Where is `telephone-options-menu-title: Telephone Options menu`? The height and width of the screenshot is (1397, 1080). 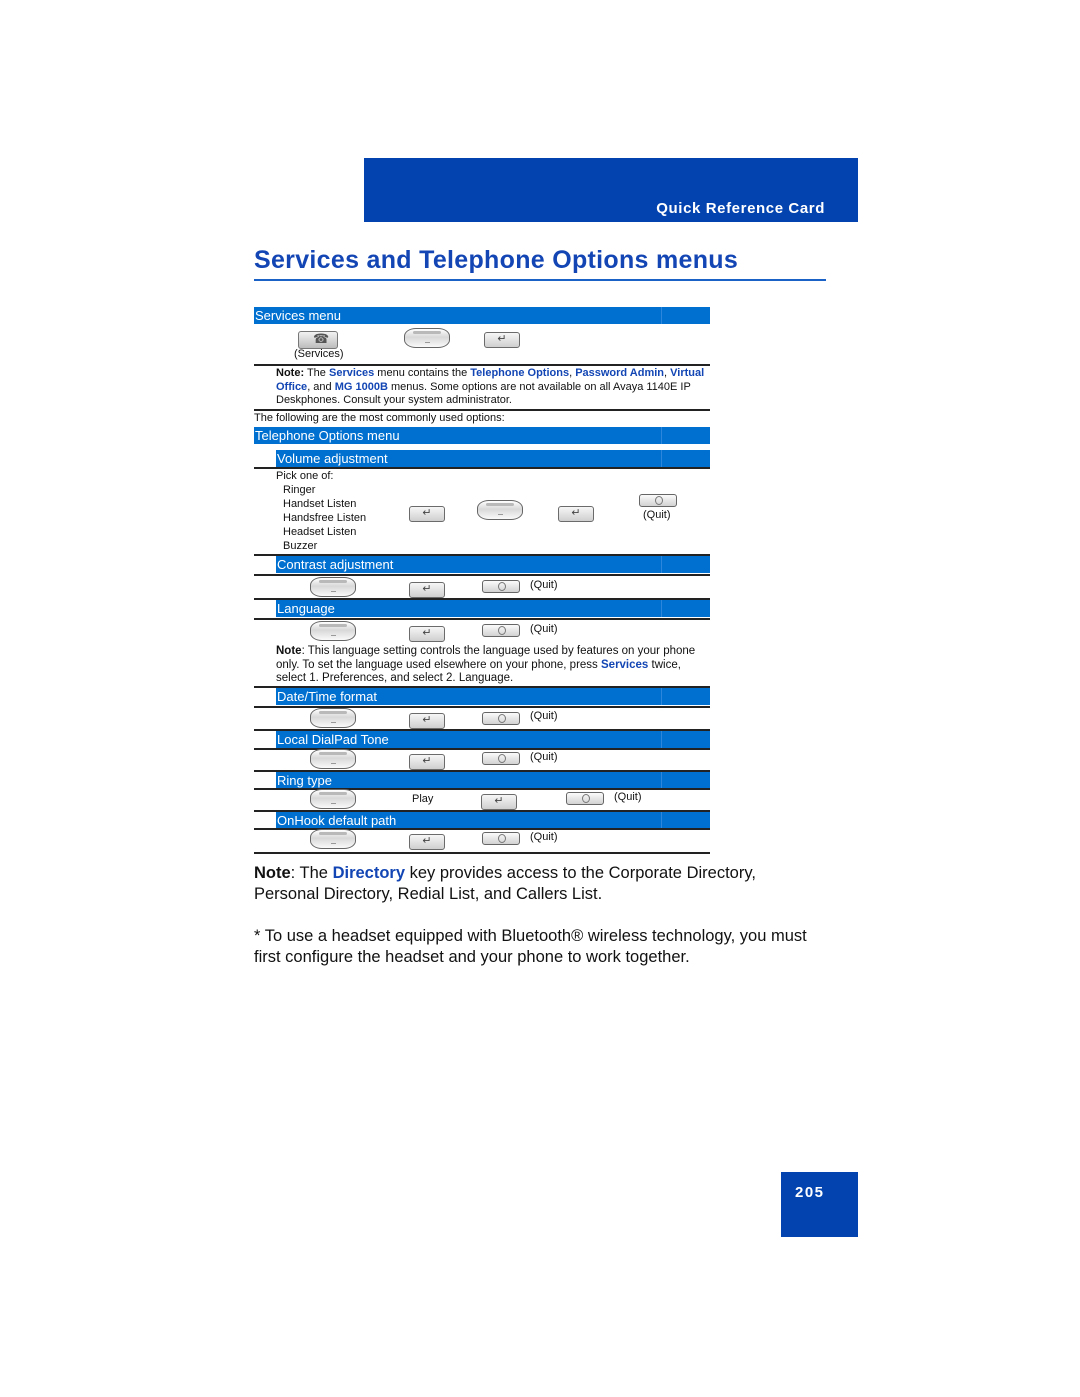
telephone-options-menu-title: Telephone Options menu is located at coordinates (327, 435).